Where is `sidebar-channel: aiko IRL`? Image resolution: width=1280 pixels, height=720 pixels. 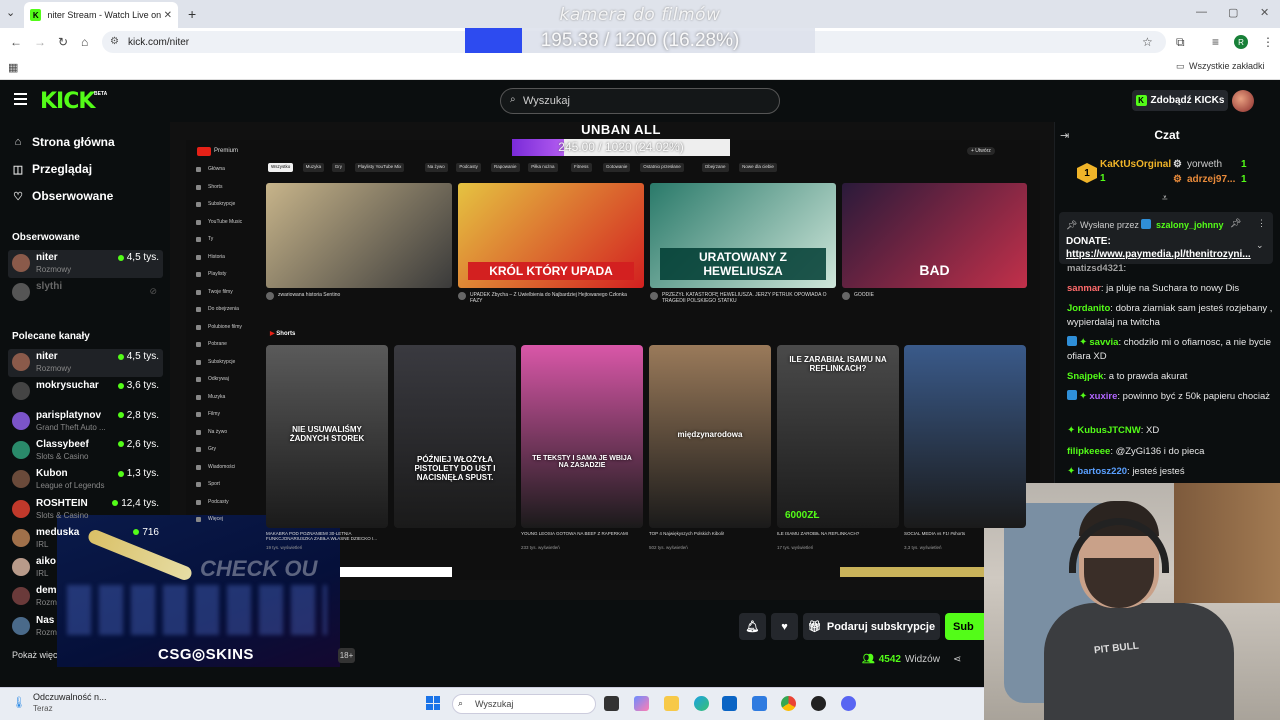 sidebar-channel: aiko IRL is located at coordinates (85, 568).